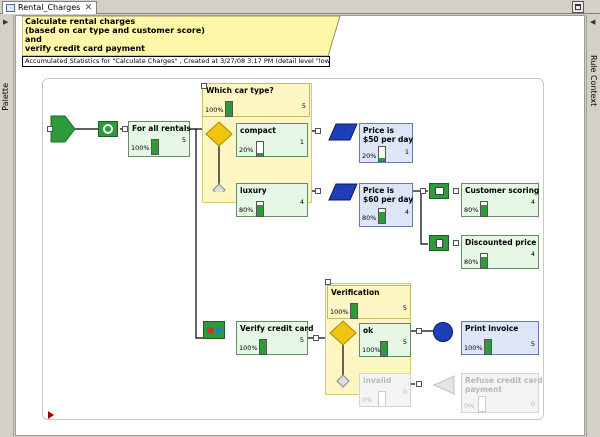  I want to click on node-label: For all rentals, so click(161, 128).